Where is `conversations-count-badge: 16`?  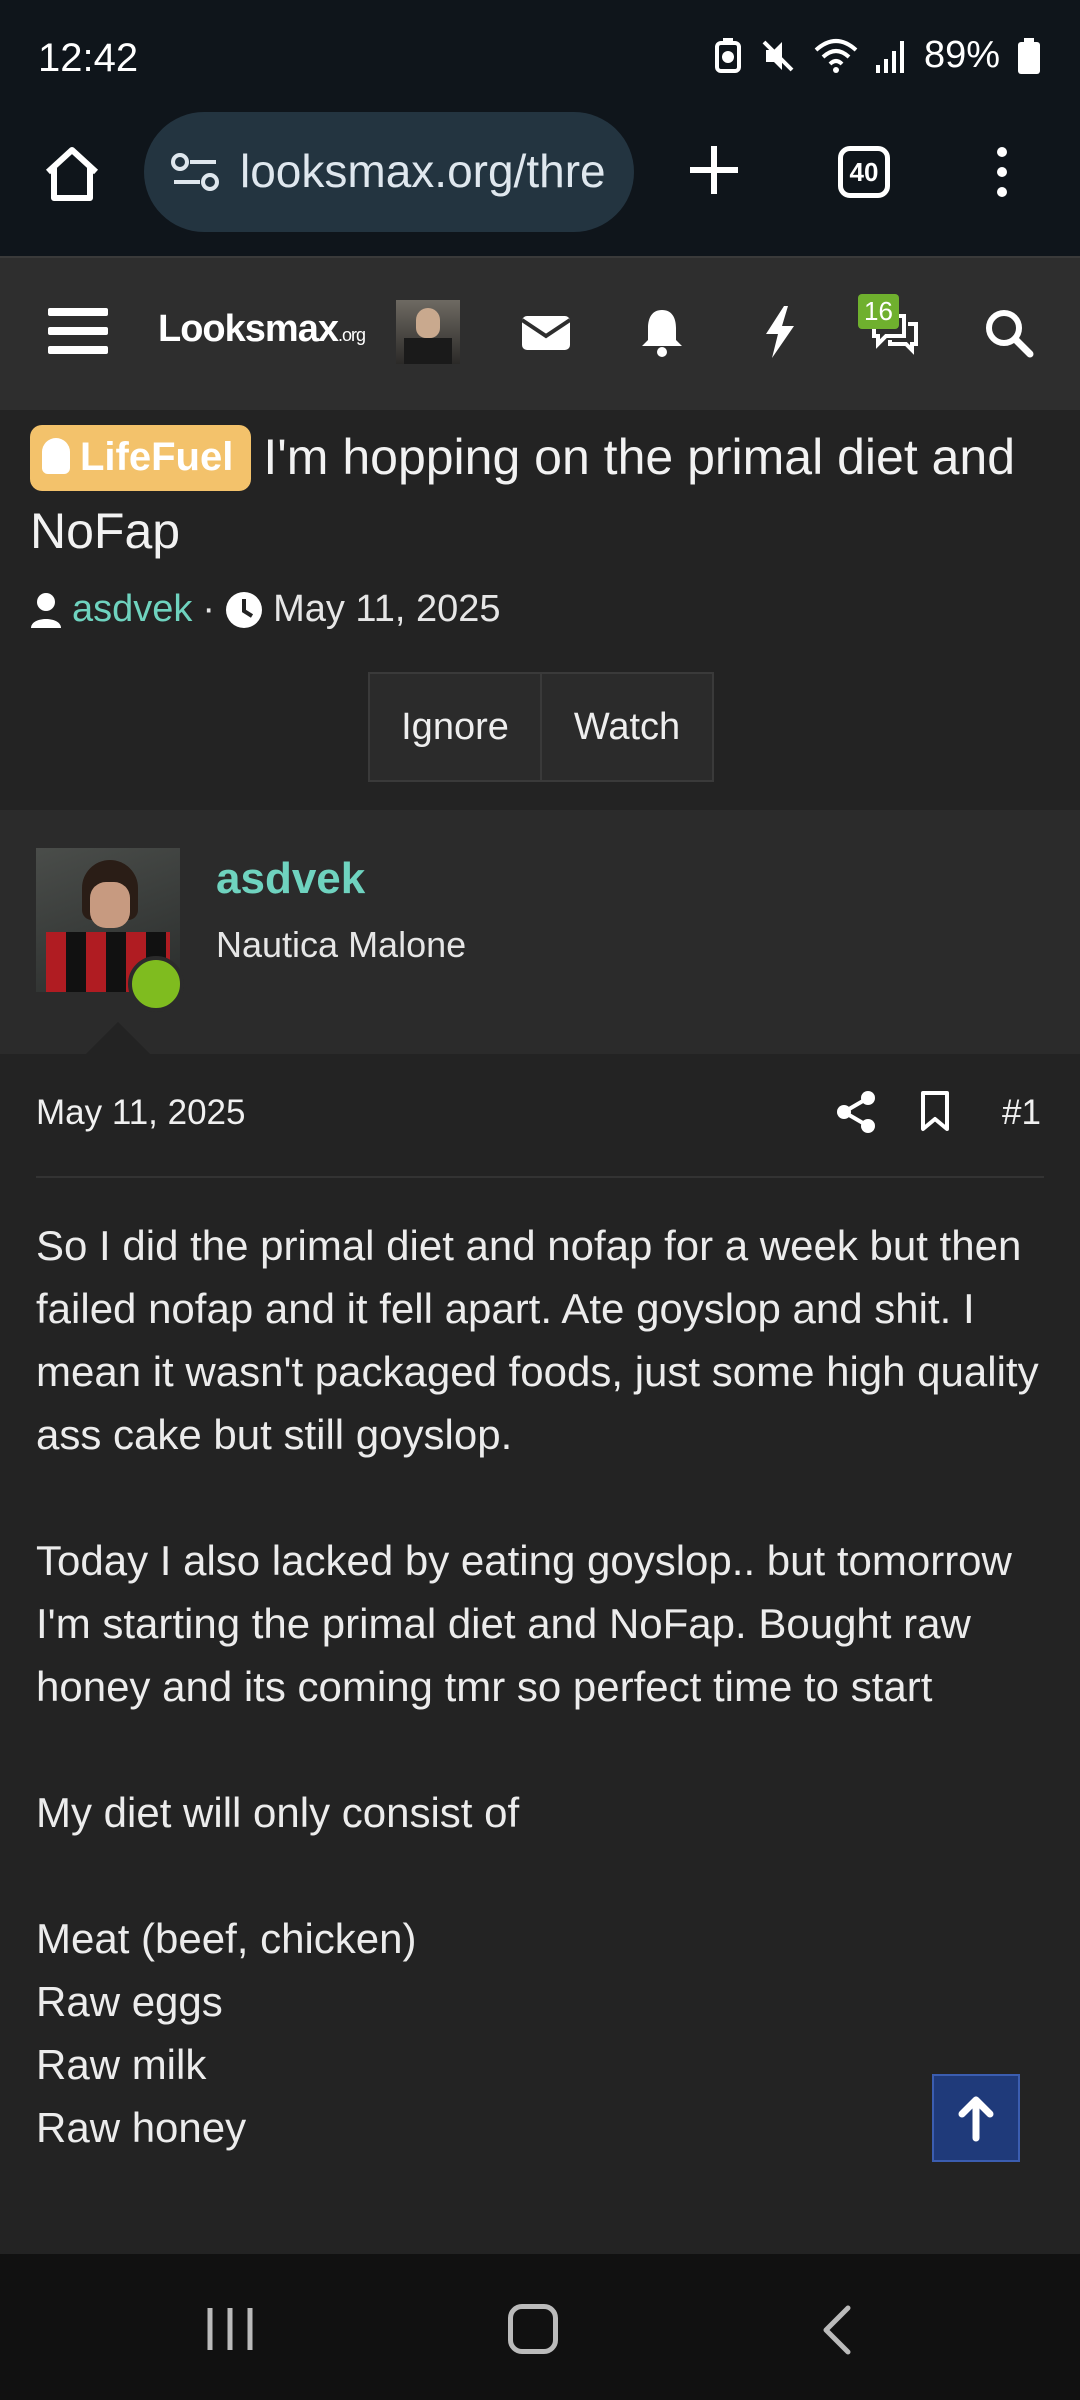
conversations-count-badge: 16 is located at coordinates (878, 311).